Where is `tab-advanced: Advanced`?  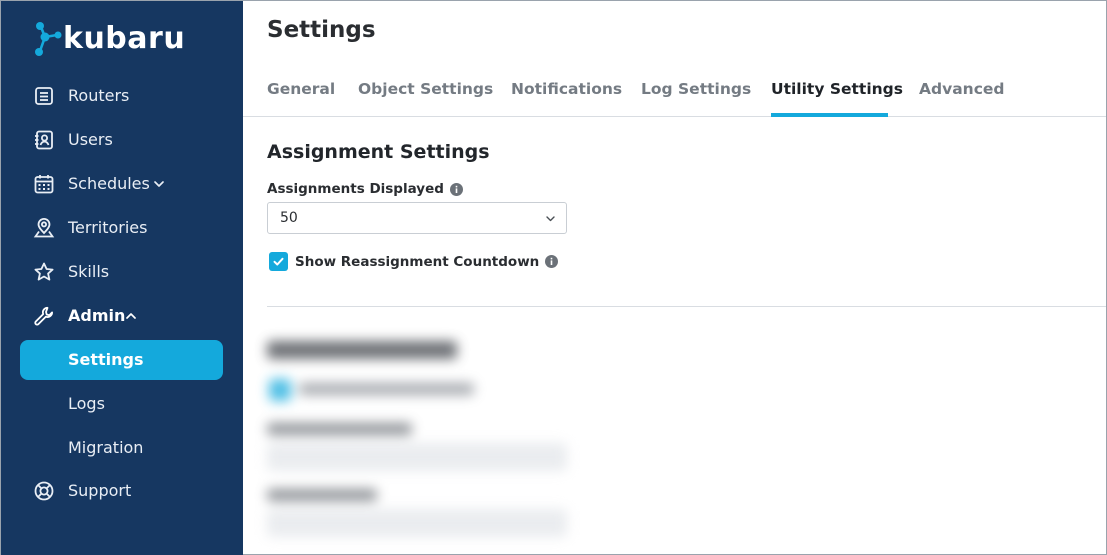
tab-advanced: Advanced is located at coordinates (962, 94).